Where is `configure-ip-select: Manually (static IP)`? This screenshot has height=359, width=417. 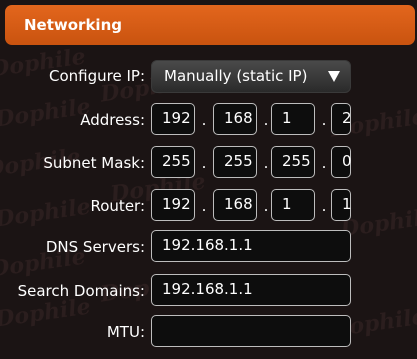
configure-ip-select: Manually (static IP) is located at coordinates (251, 76).